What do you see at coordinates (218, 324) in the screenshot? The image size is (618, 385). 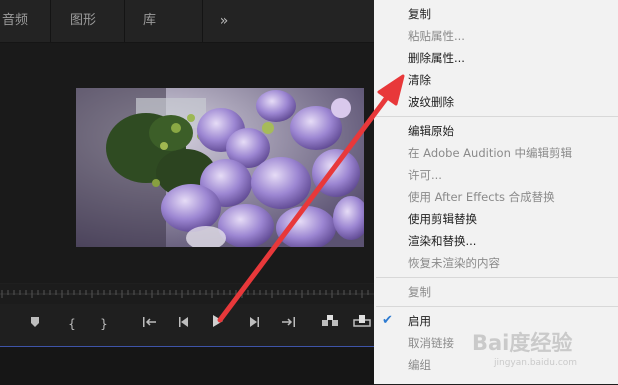 I see `play-icon` at bounding box center [218, 324].